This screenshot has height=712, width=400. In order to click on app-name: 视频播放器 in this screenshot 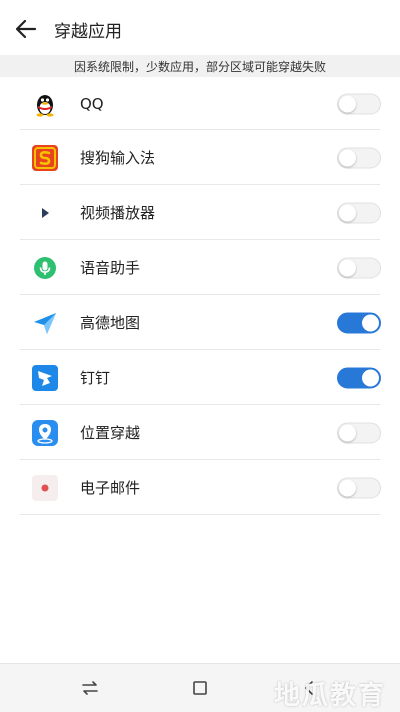, I will do `click(118, 213)`.